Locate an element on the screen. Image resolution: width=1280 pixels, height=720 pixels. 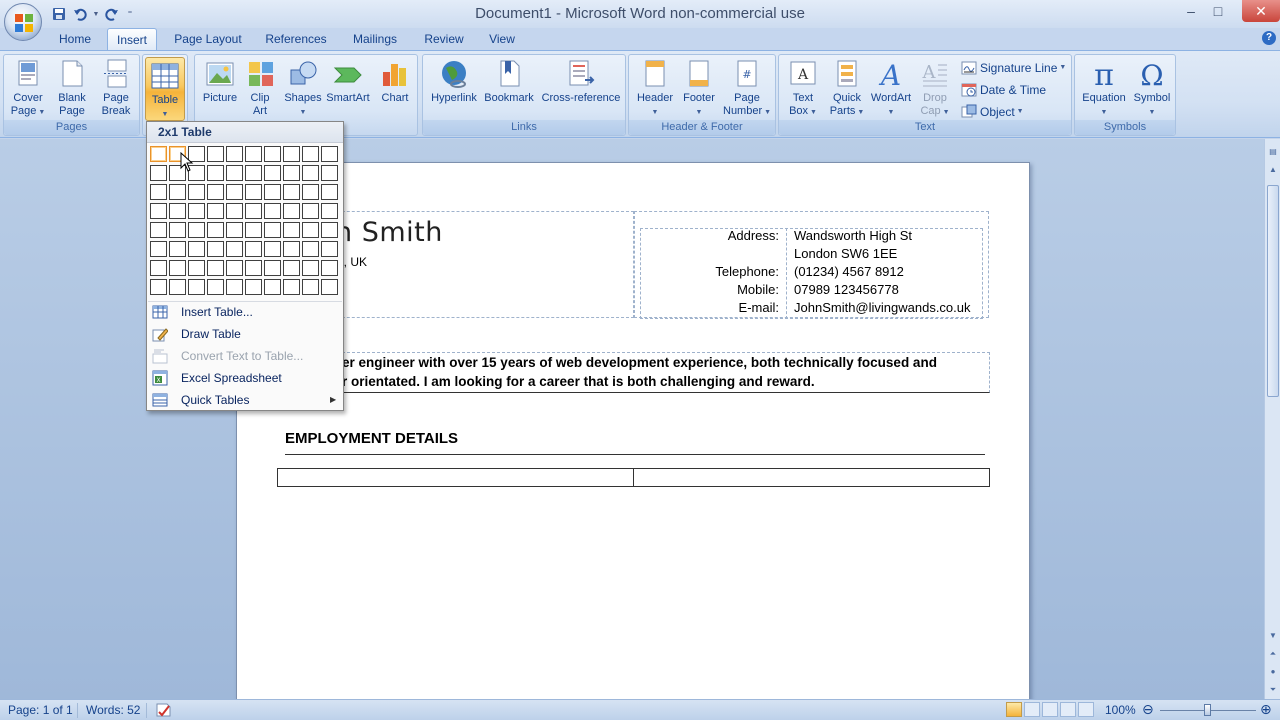
previous-page-icon: ⏶ is located at coordinates (1273, 654).